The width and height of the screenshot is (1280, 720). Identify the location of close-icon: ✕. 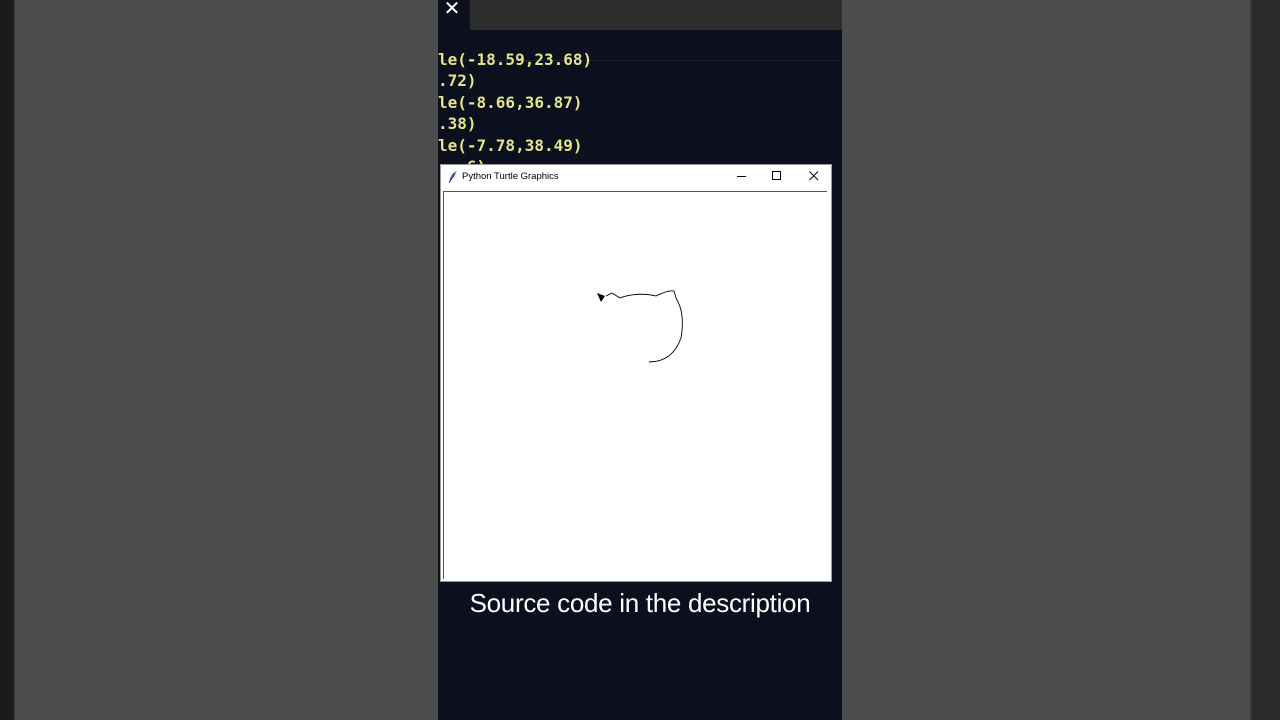
(452, 10).